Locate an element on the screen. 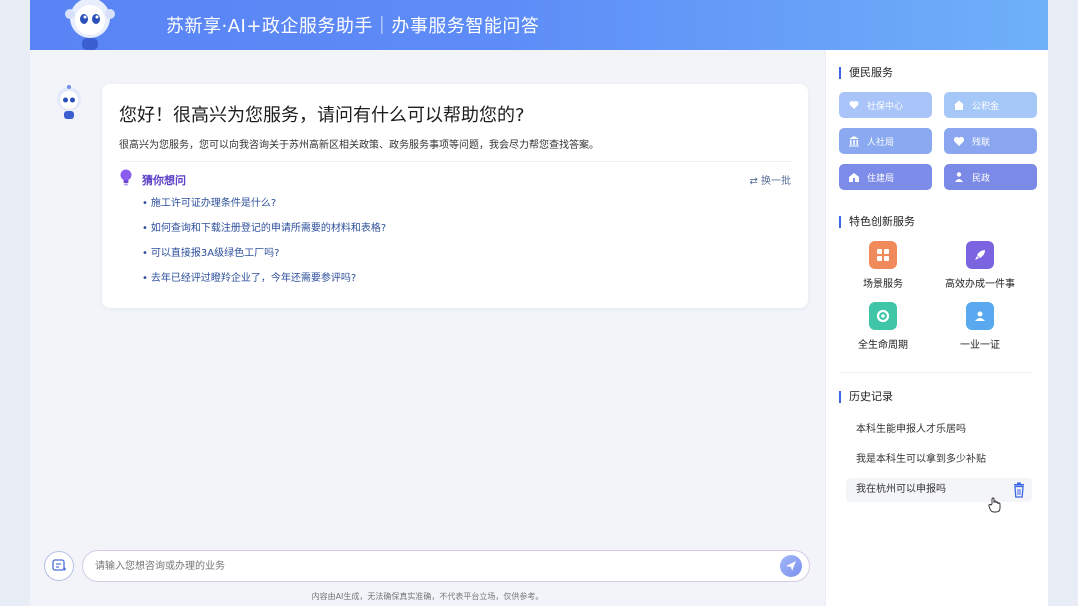 This screenshot has width=1078, height=606. service-housing-fund: 公积金 is located at coordinates (990, 105).